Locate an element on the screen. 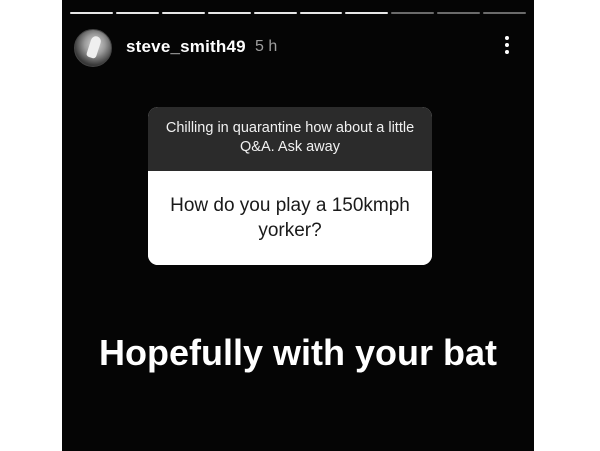 This screenshot has height=451, width=600. story-header: steve_smith49 5 h is located at coordinates (298, 47).